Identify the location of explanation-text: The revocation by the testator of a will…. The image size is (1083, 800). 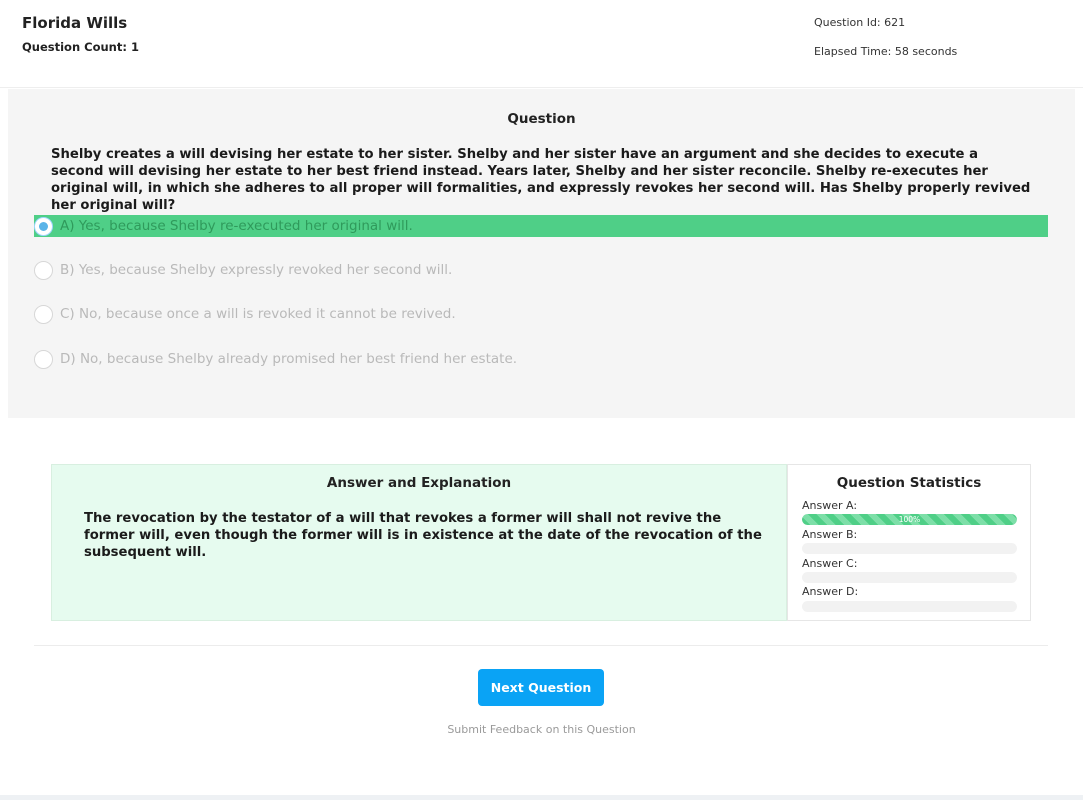
(423, 535).